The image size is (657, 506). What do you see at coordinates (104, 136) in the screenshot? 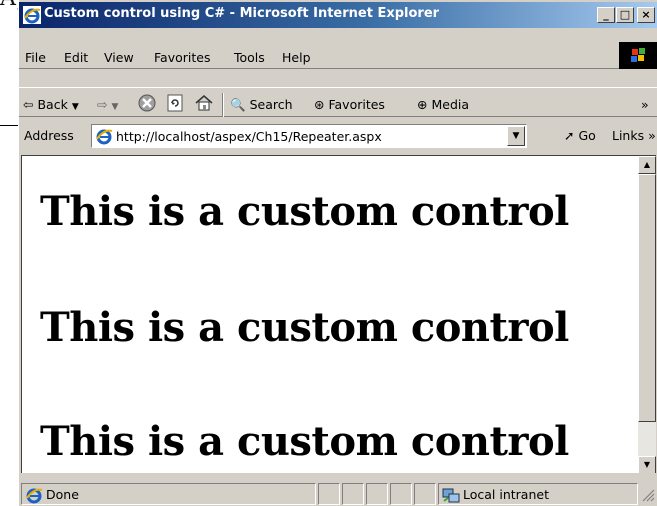
I see `ie-page-icon` at bounding box center [104, 136].